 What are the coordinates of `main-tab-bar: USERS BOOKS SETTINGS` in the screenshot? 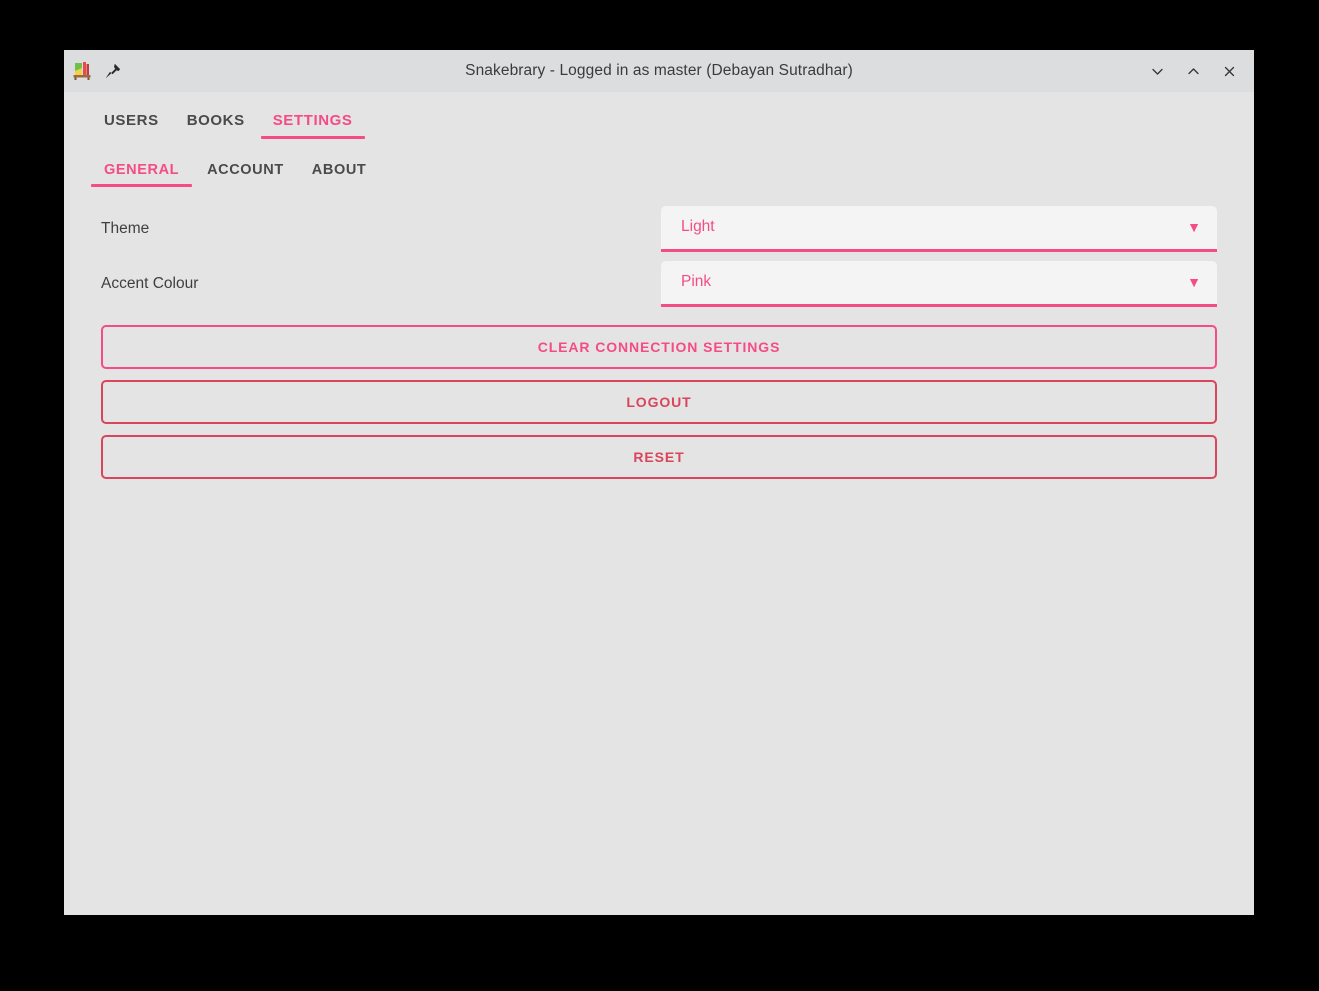 It's located at (659, 115).